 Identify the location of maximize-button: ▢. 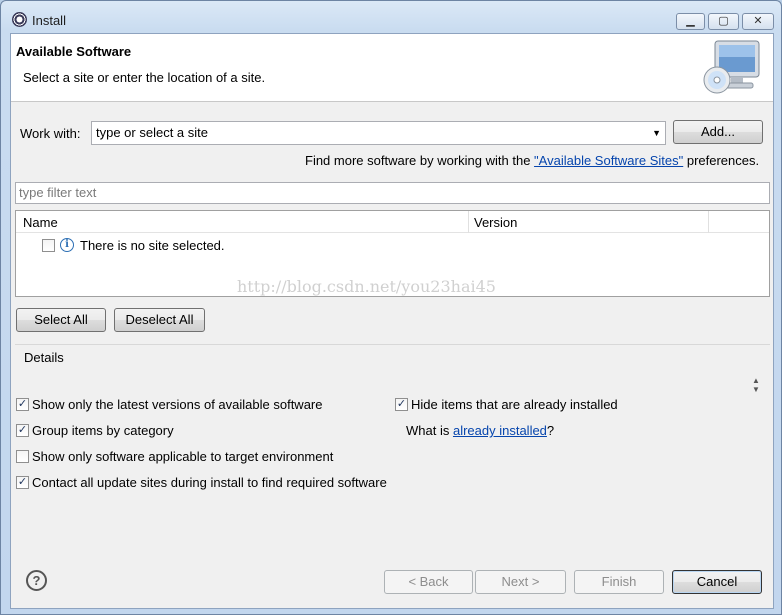
(723, 21).